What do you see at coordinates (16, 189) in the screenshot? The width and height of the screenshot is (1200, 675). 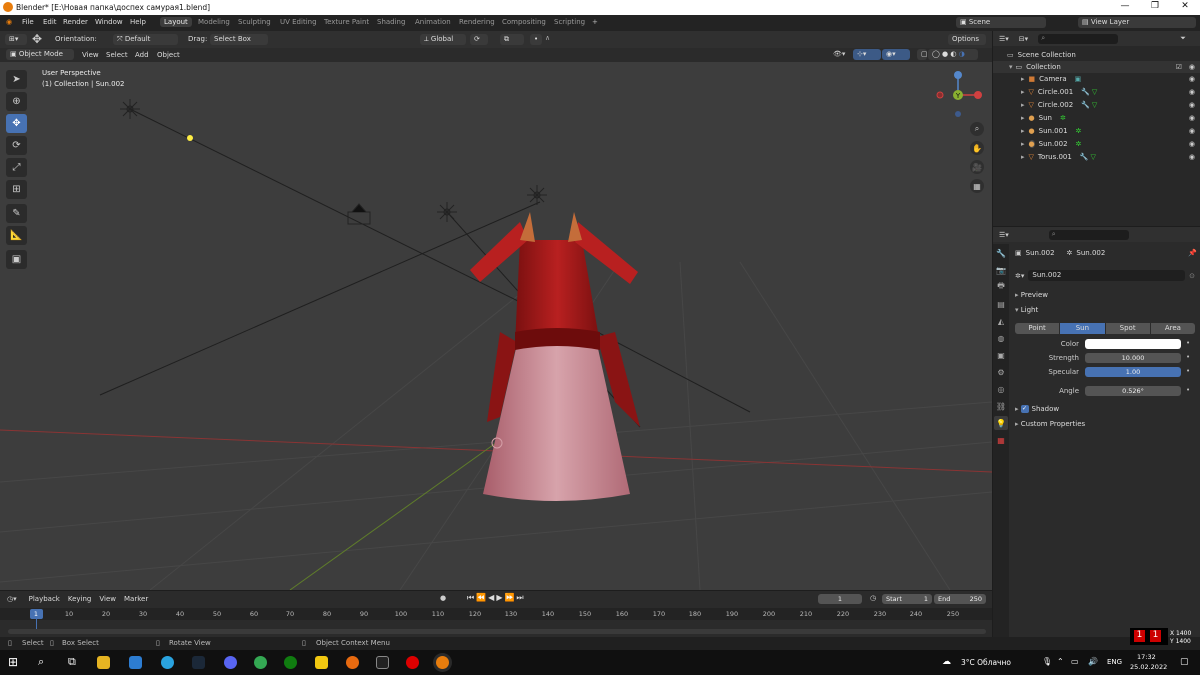 I see `transform-icon: ⊞` at bounding box center [16, 189].